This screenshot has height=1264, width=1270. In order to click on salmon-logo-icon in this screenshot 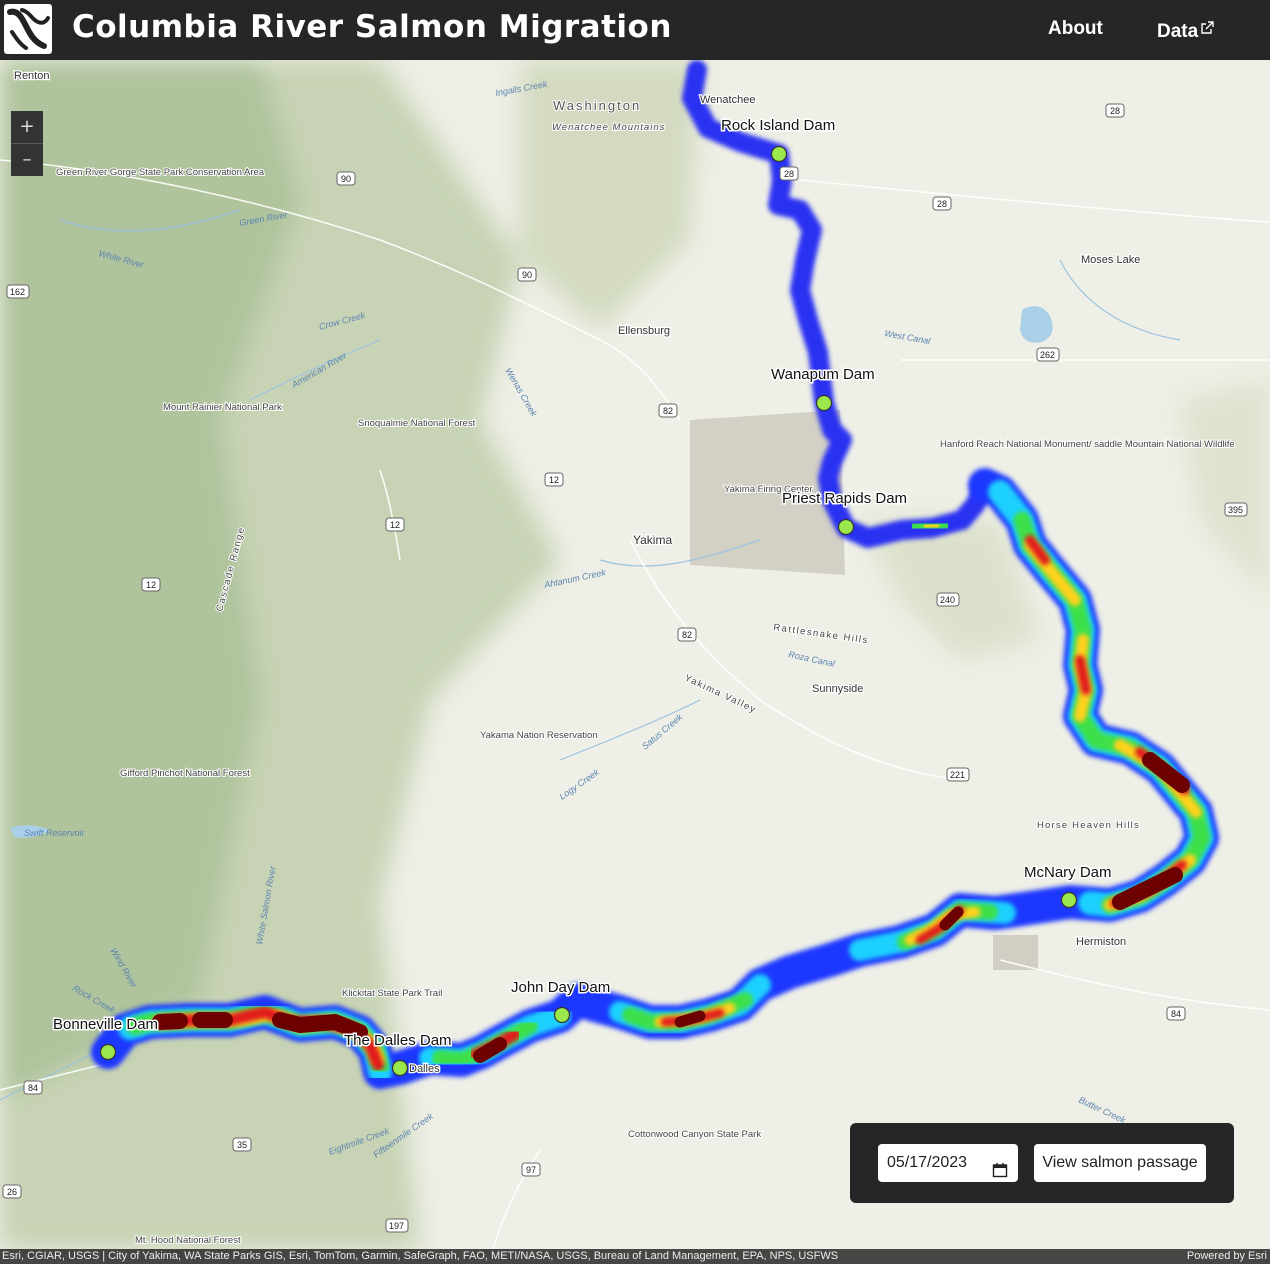, I will do `click(28, 29)`.